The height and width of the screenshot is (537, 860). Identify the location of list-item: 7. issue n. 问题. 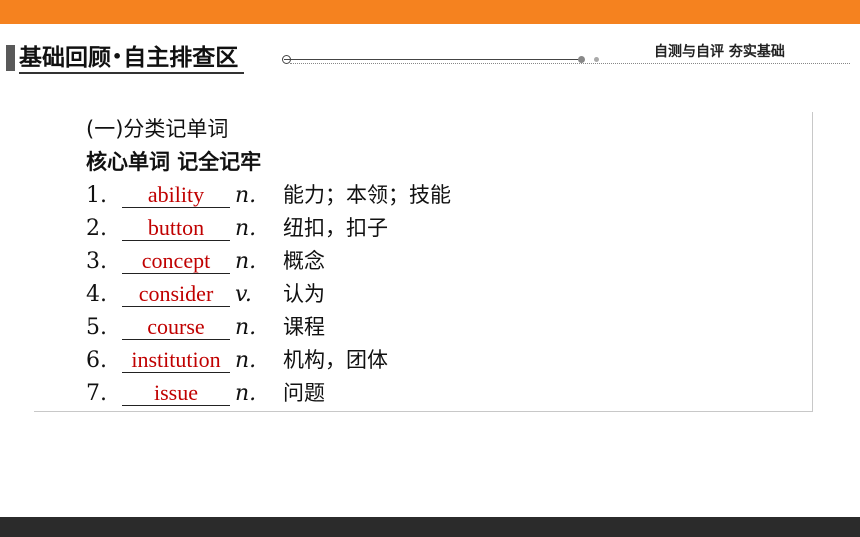
(205, 393).